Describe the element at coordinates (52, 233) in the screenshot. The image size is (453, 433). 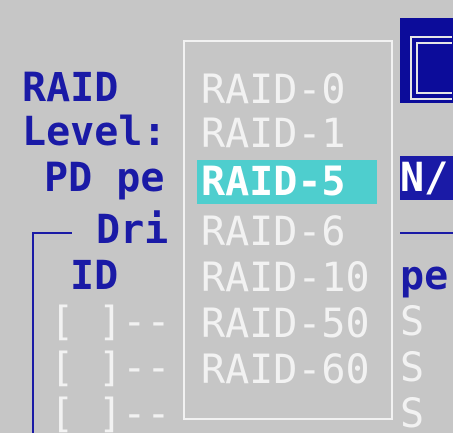
I see `drive-group-frame-top-left` at that location.